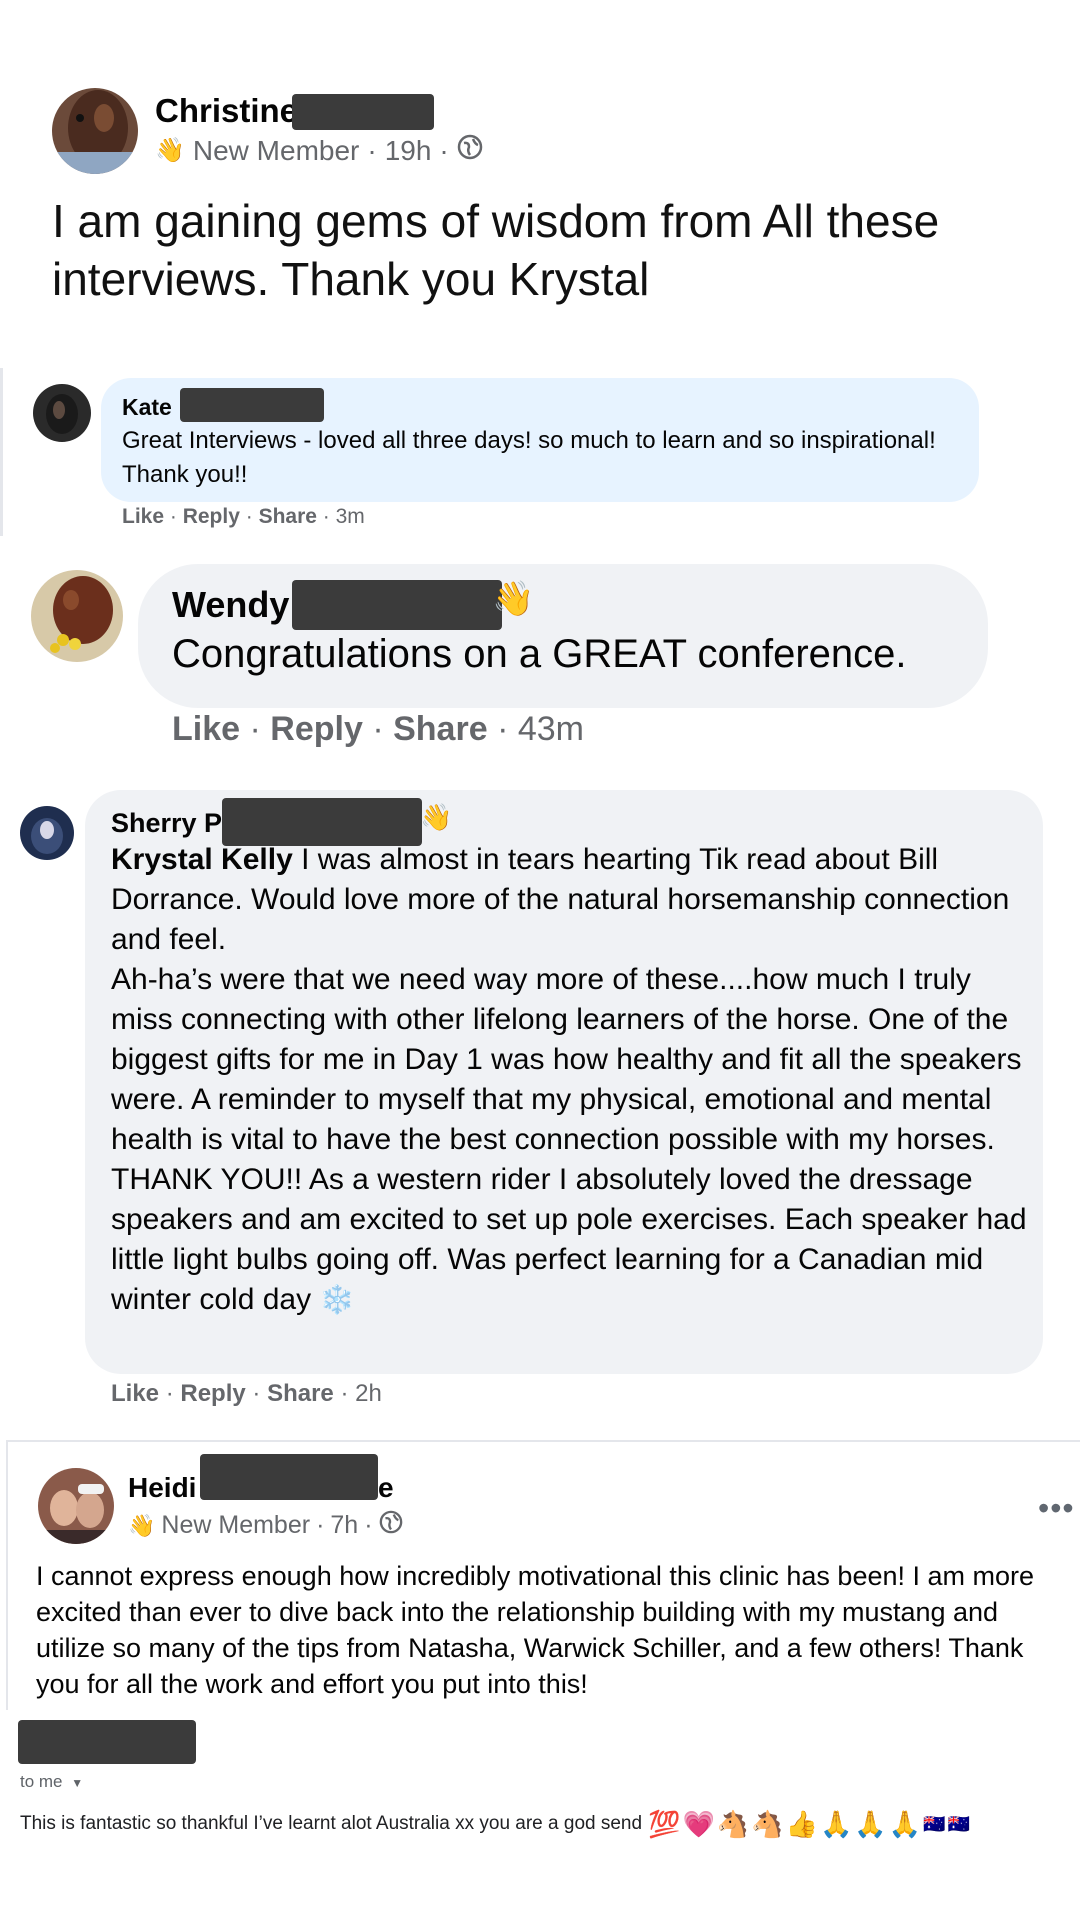 The image size is (1080, 1920). What do you see at coordinates (1, 452) in the screenshot?
I see `thread-line` at bounding box center [1, 452].